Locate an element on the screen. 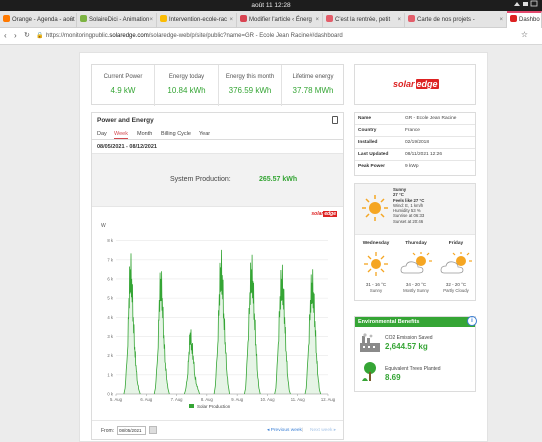 The image size is (542, 442). tab-carte-projets: Carte de nos projets - × is located at coordinates (456, 20).